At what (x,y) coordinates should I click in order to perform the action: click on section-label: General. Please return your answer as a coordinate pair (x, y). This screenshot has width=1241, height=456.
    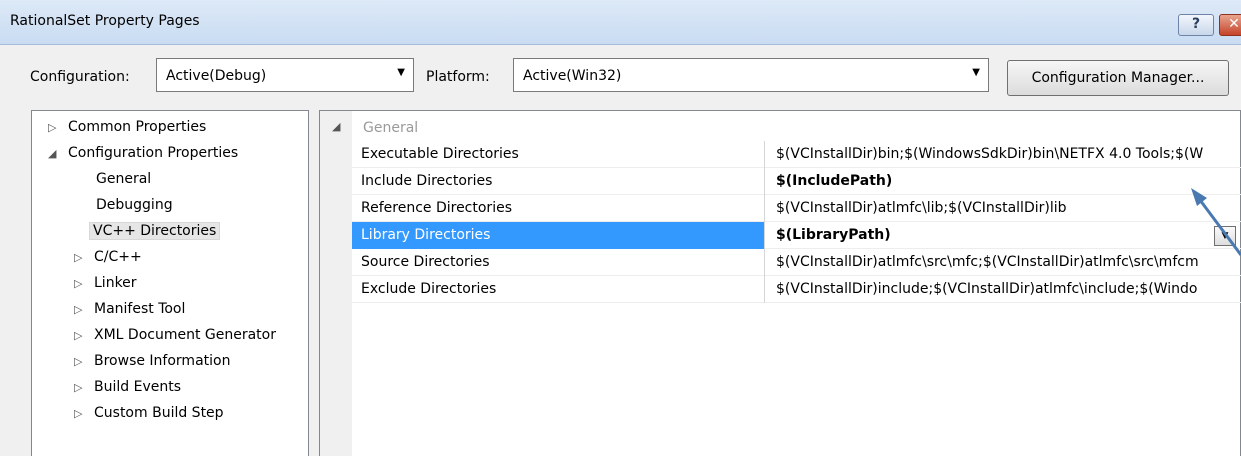
    Looking at the image, I should click on (391, 128).